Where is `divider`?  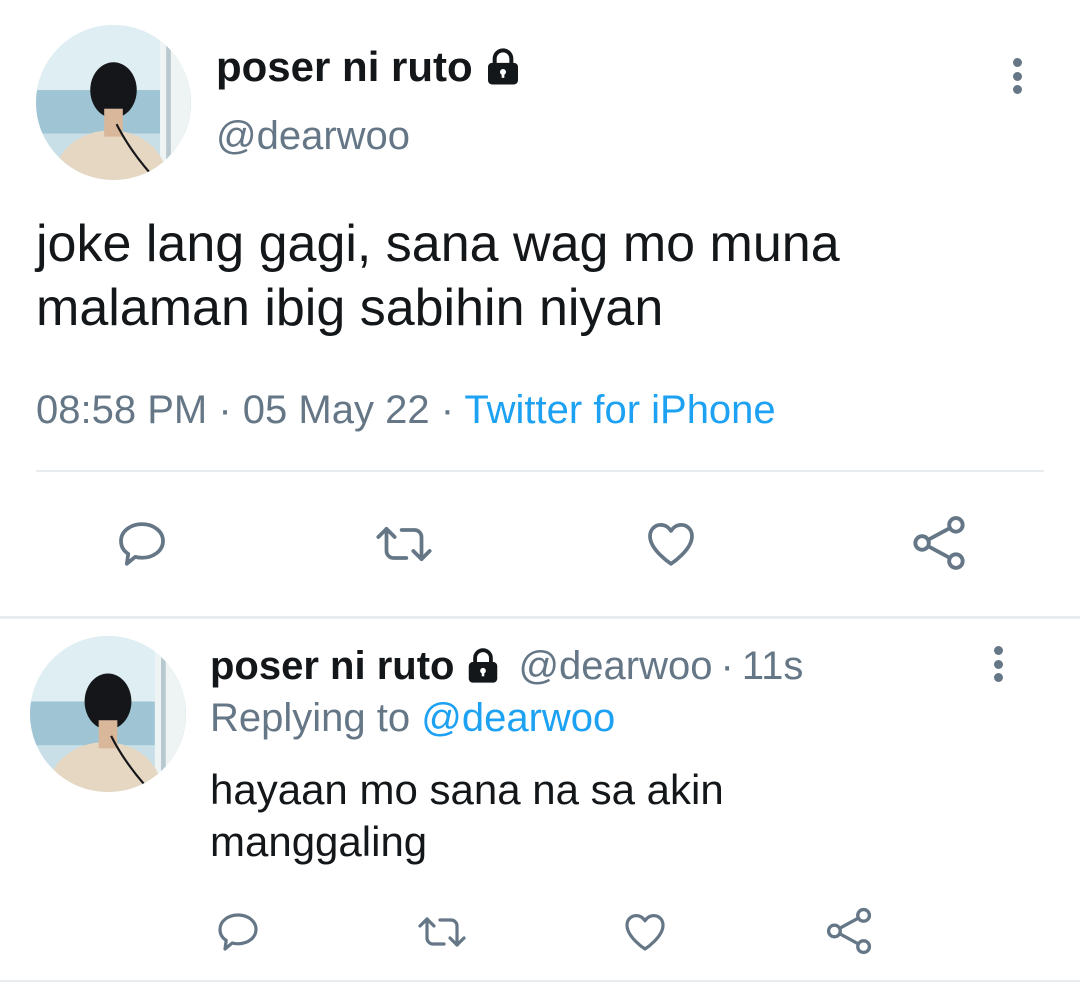 divider is located at coordinates (540, 471).